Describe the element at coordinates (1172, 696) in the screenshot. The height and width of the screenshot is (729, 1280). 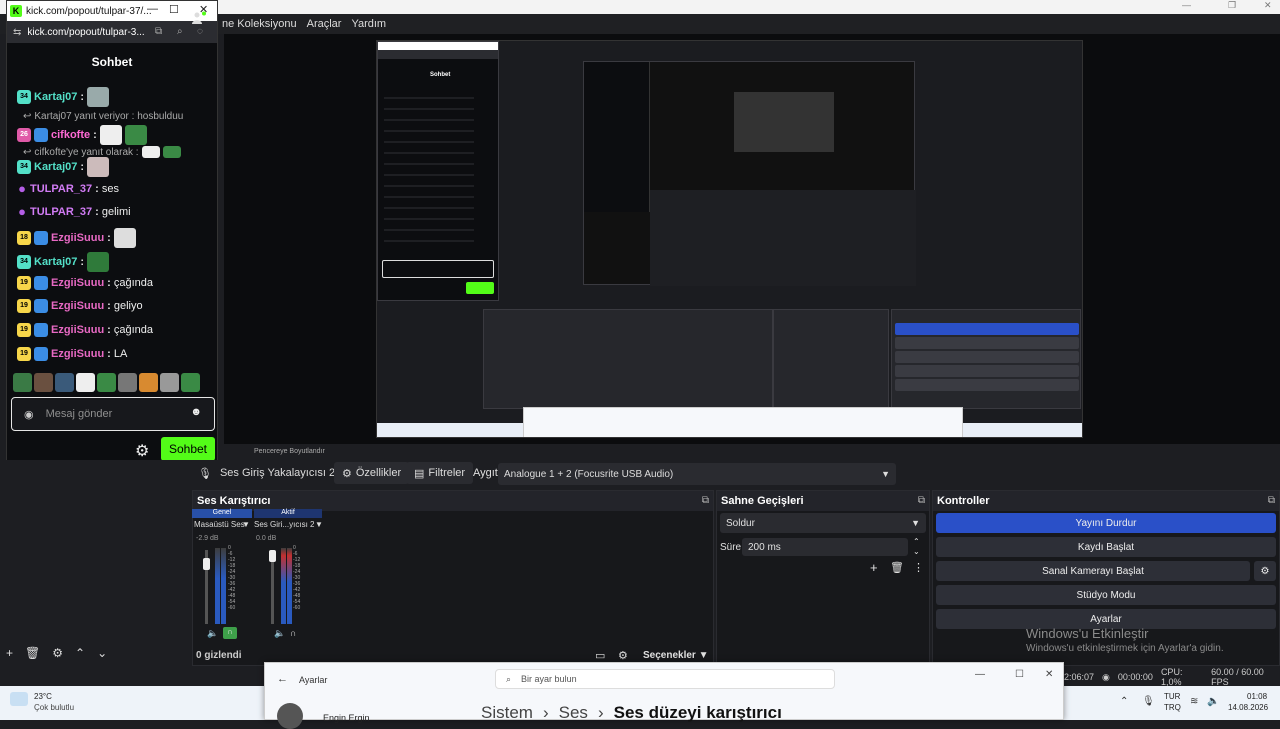
I see `lang-1: TUR` at that location.